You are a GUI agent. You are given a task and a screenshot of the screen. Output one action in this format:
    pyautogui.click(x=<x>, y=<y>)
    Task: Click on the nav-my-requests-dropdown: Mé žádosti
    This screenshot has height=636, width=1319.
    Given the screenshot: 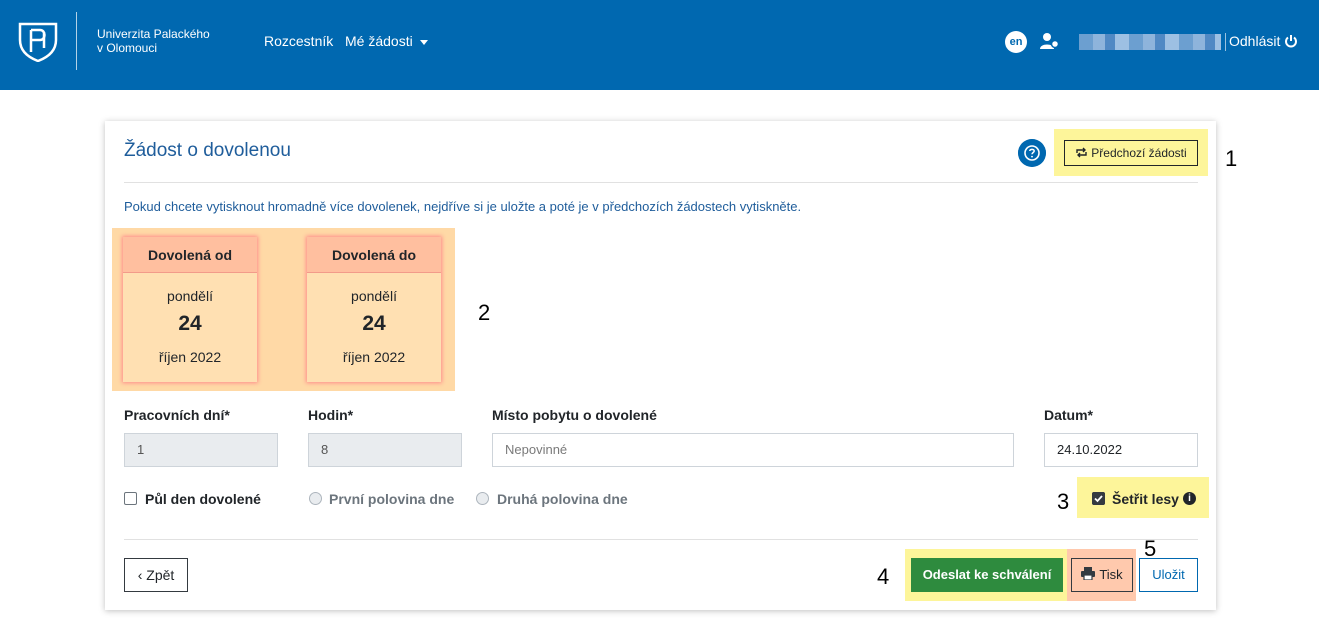 What is the action you would take?
    pyautogui.click(x=386, y=41)
    